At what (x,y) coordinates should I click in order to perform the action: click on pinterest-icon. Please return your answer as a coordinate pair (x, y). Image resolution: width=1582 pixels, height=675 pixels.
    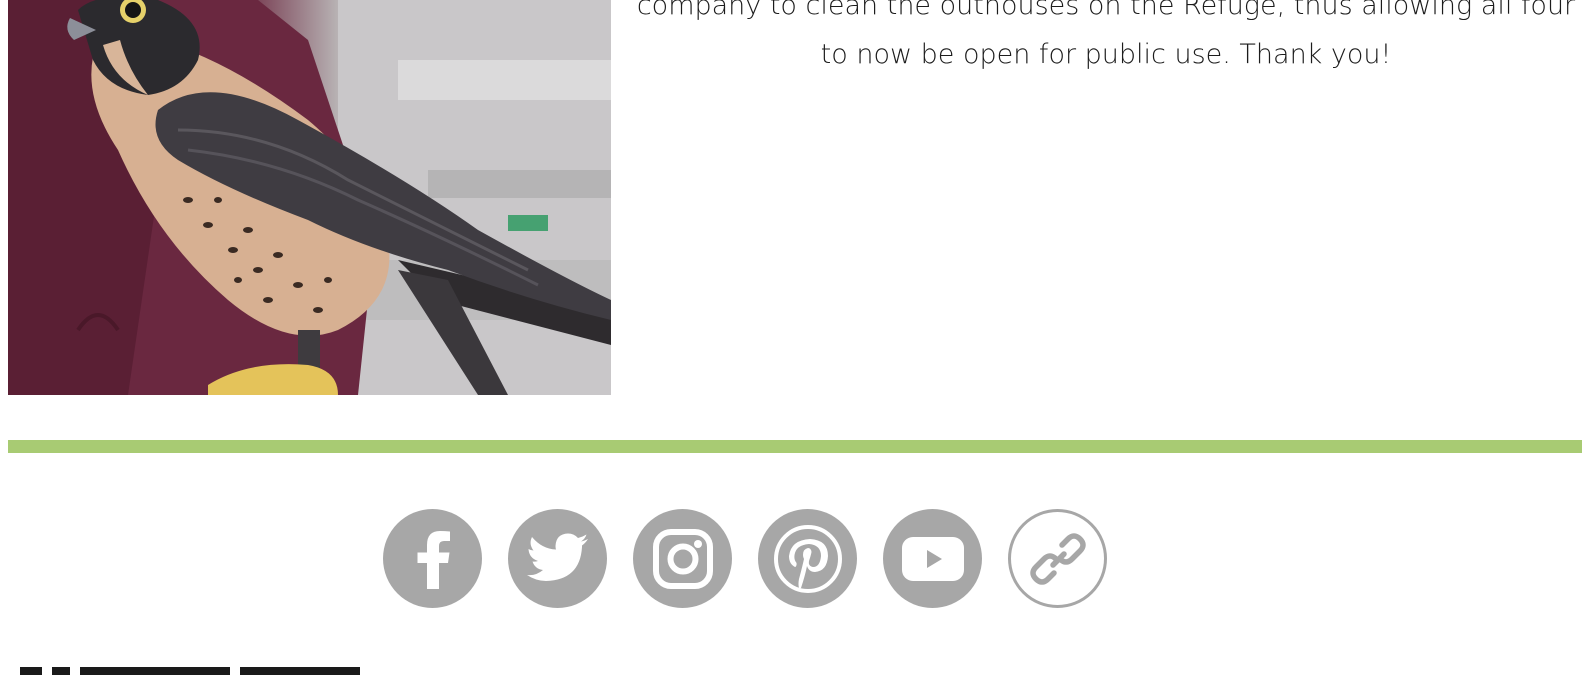
    Looking at the image, I should click on (807, 558).